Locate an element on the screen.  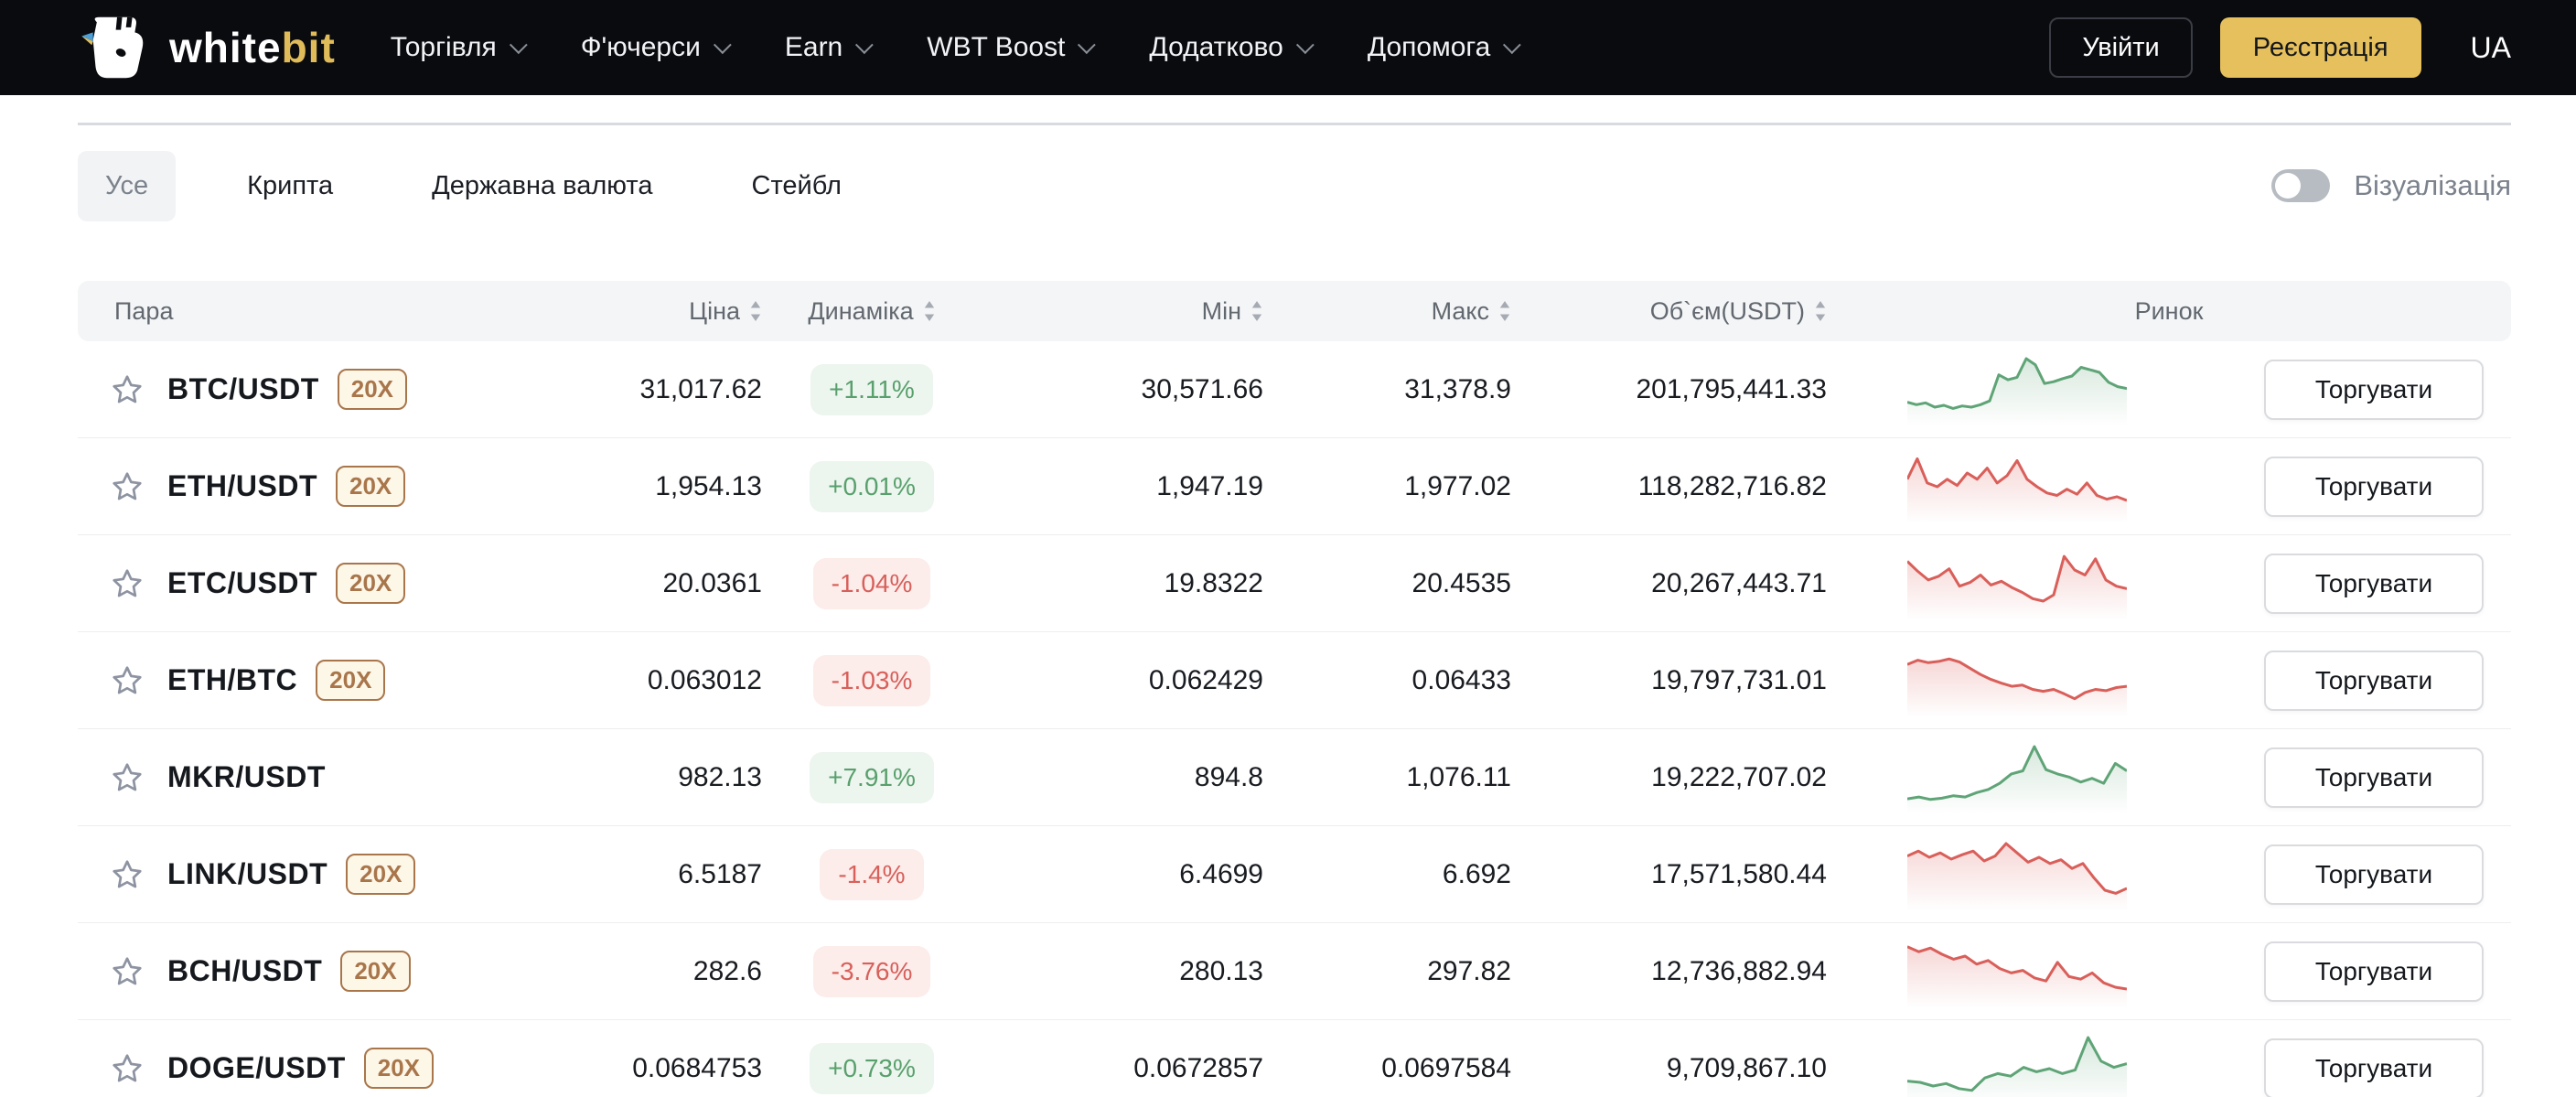
menu-item-4: WBT Boost is located at coordinates (1012, 48).